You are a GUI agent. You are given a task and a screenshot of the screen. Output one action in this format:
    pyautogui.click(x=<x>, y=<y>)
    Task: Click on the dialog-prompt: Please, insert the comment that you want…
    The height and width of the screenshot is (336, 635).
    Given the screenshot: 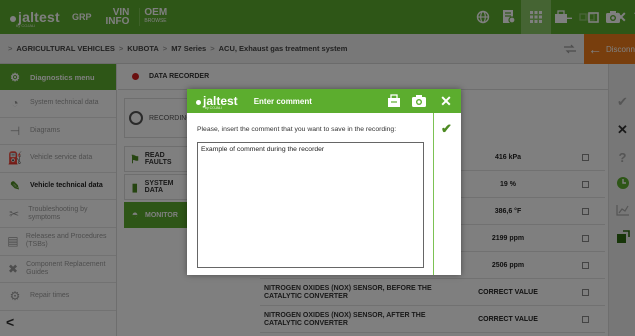 What is the action you would take?
    pyautogui.click(x=297, y=129)
    